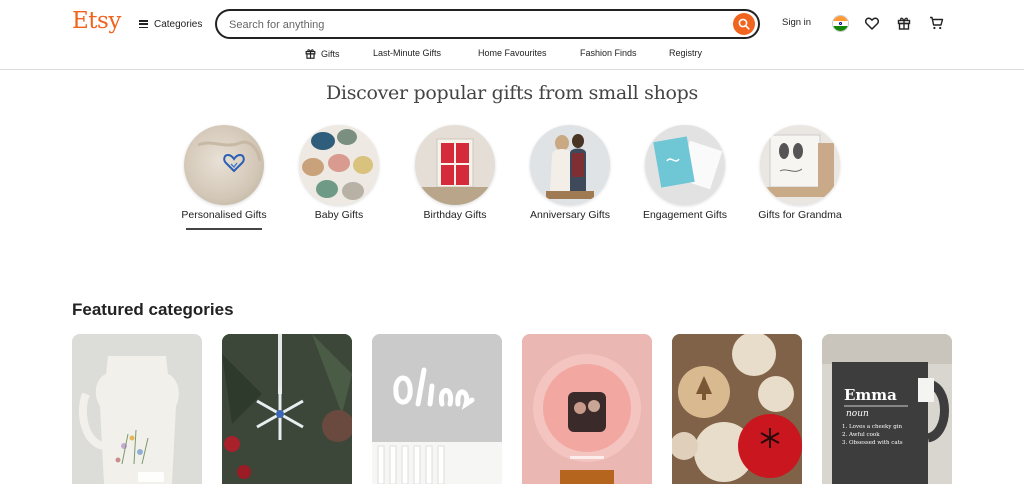  Describe the element at coordinates (904, 23) in the screenshot. I see `gift-cart-icon` at that location.